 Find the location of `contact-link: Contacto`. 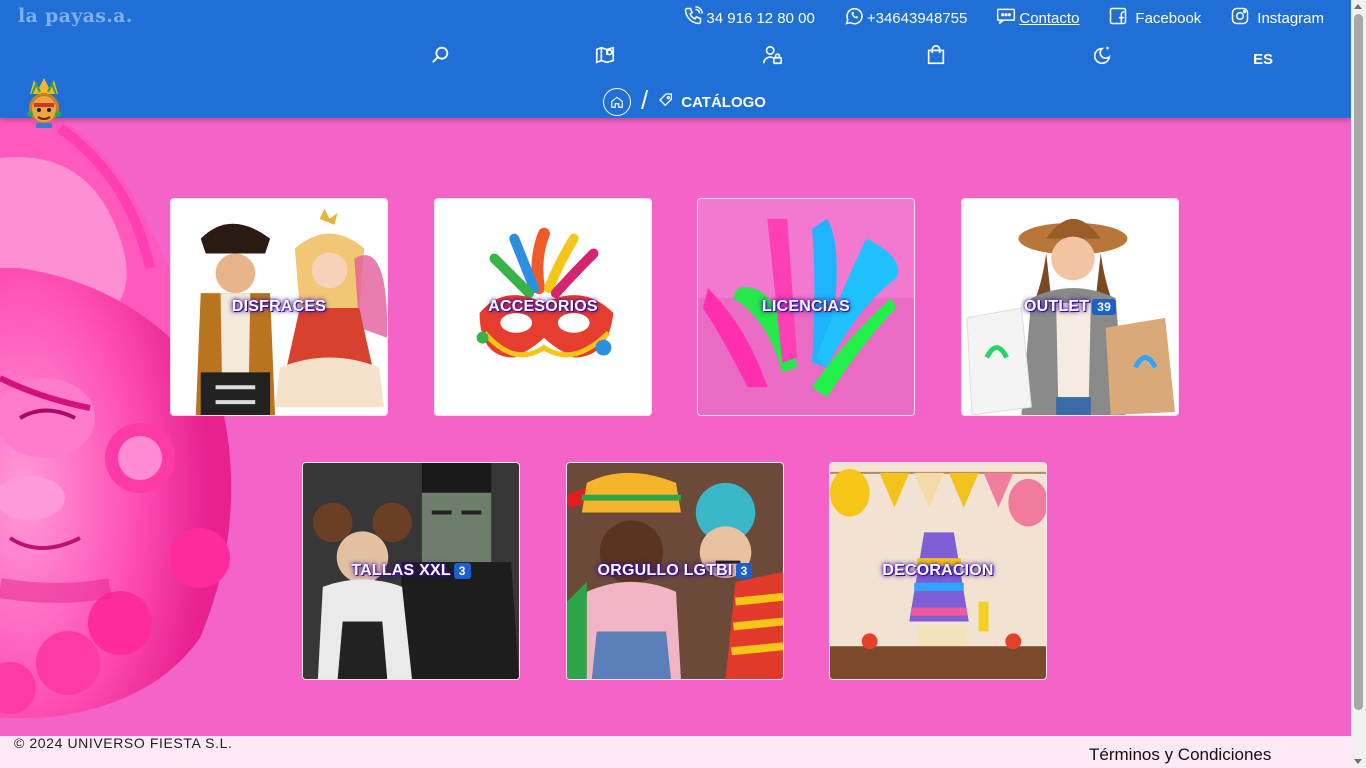

contact-link: Contacto is located at coordinates (1037, 18).